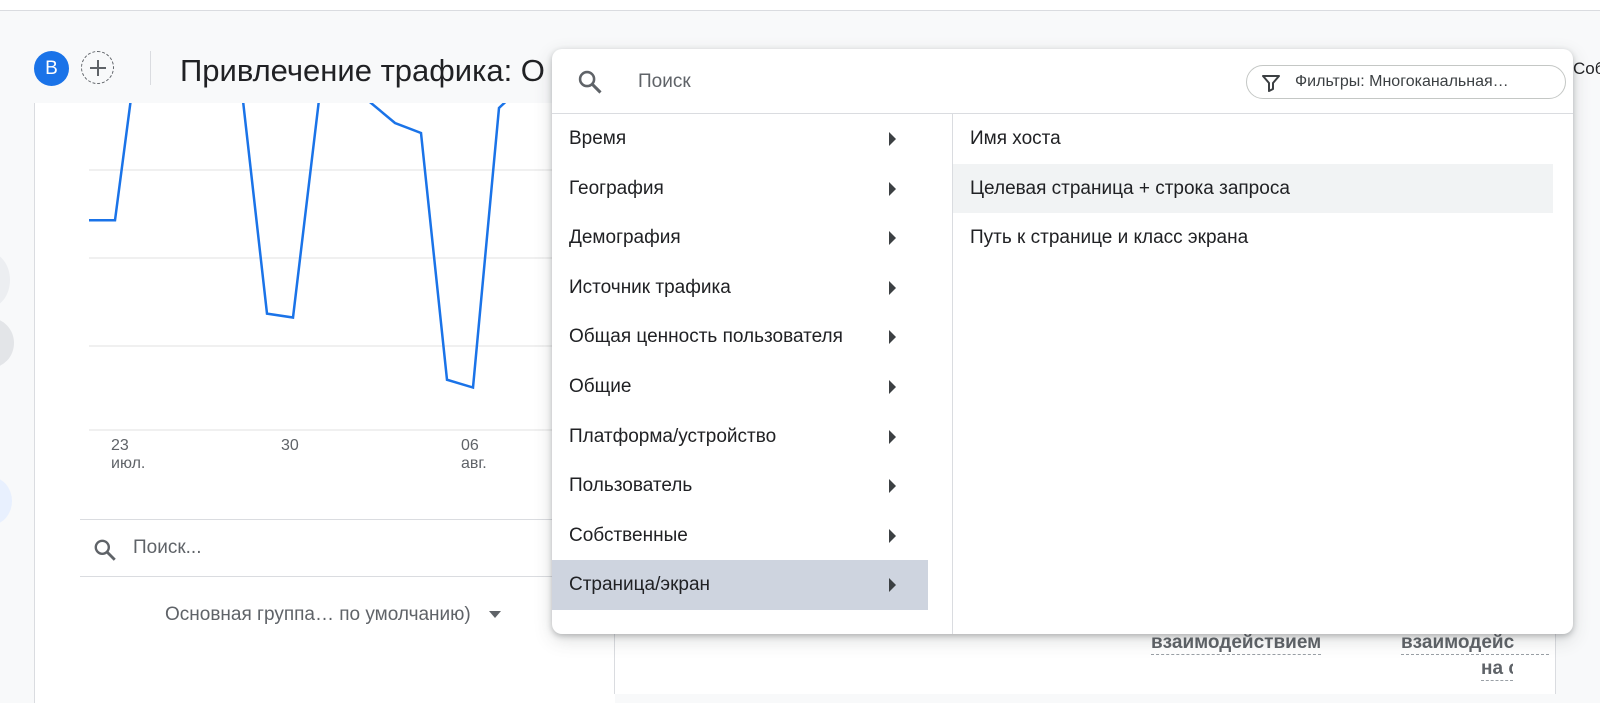 Image resolution: width=1600 pixels, height=703 pixels. I want to click on dimension-item: Целевая страница + строка запроса, so click(1253, 188).